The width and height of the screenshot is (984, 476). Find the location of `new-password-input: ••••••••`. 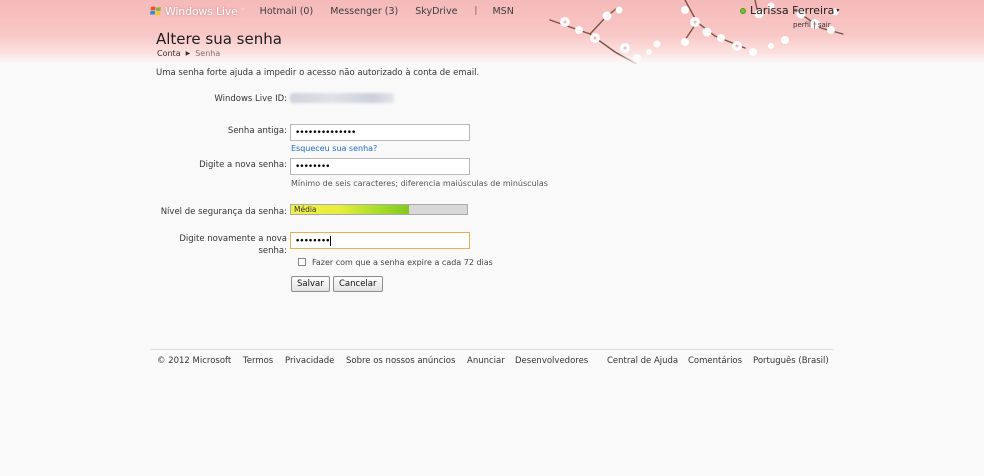

new-password-input: •••••••• is located at coordinates (380, 166).